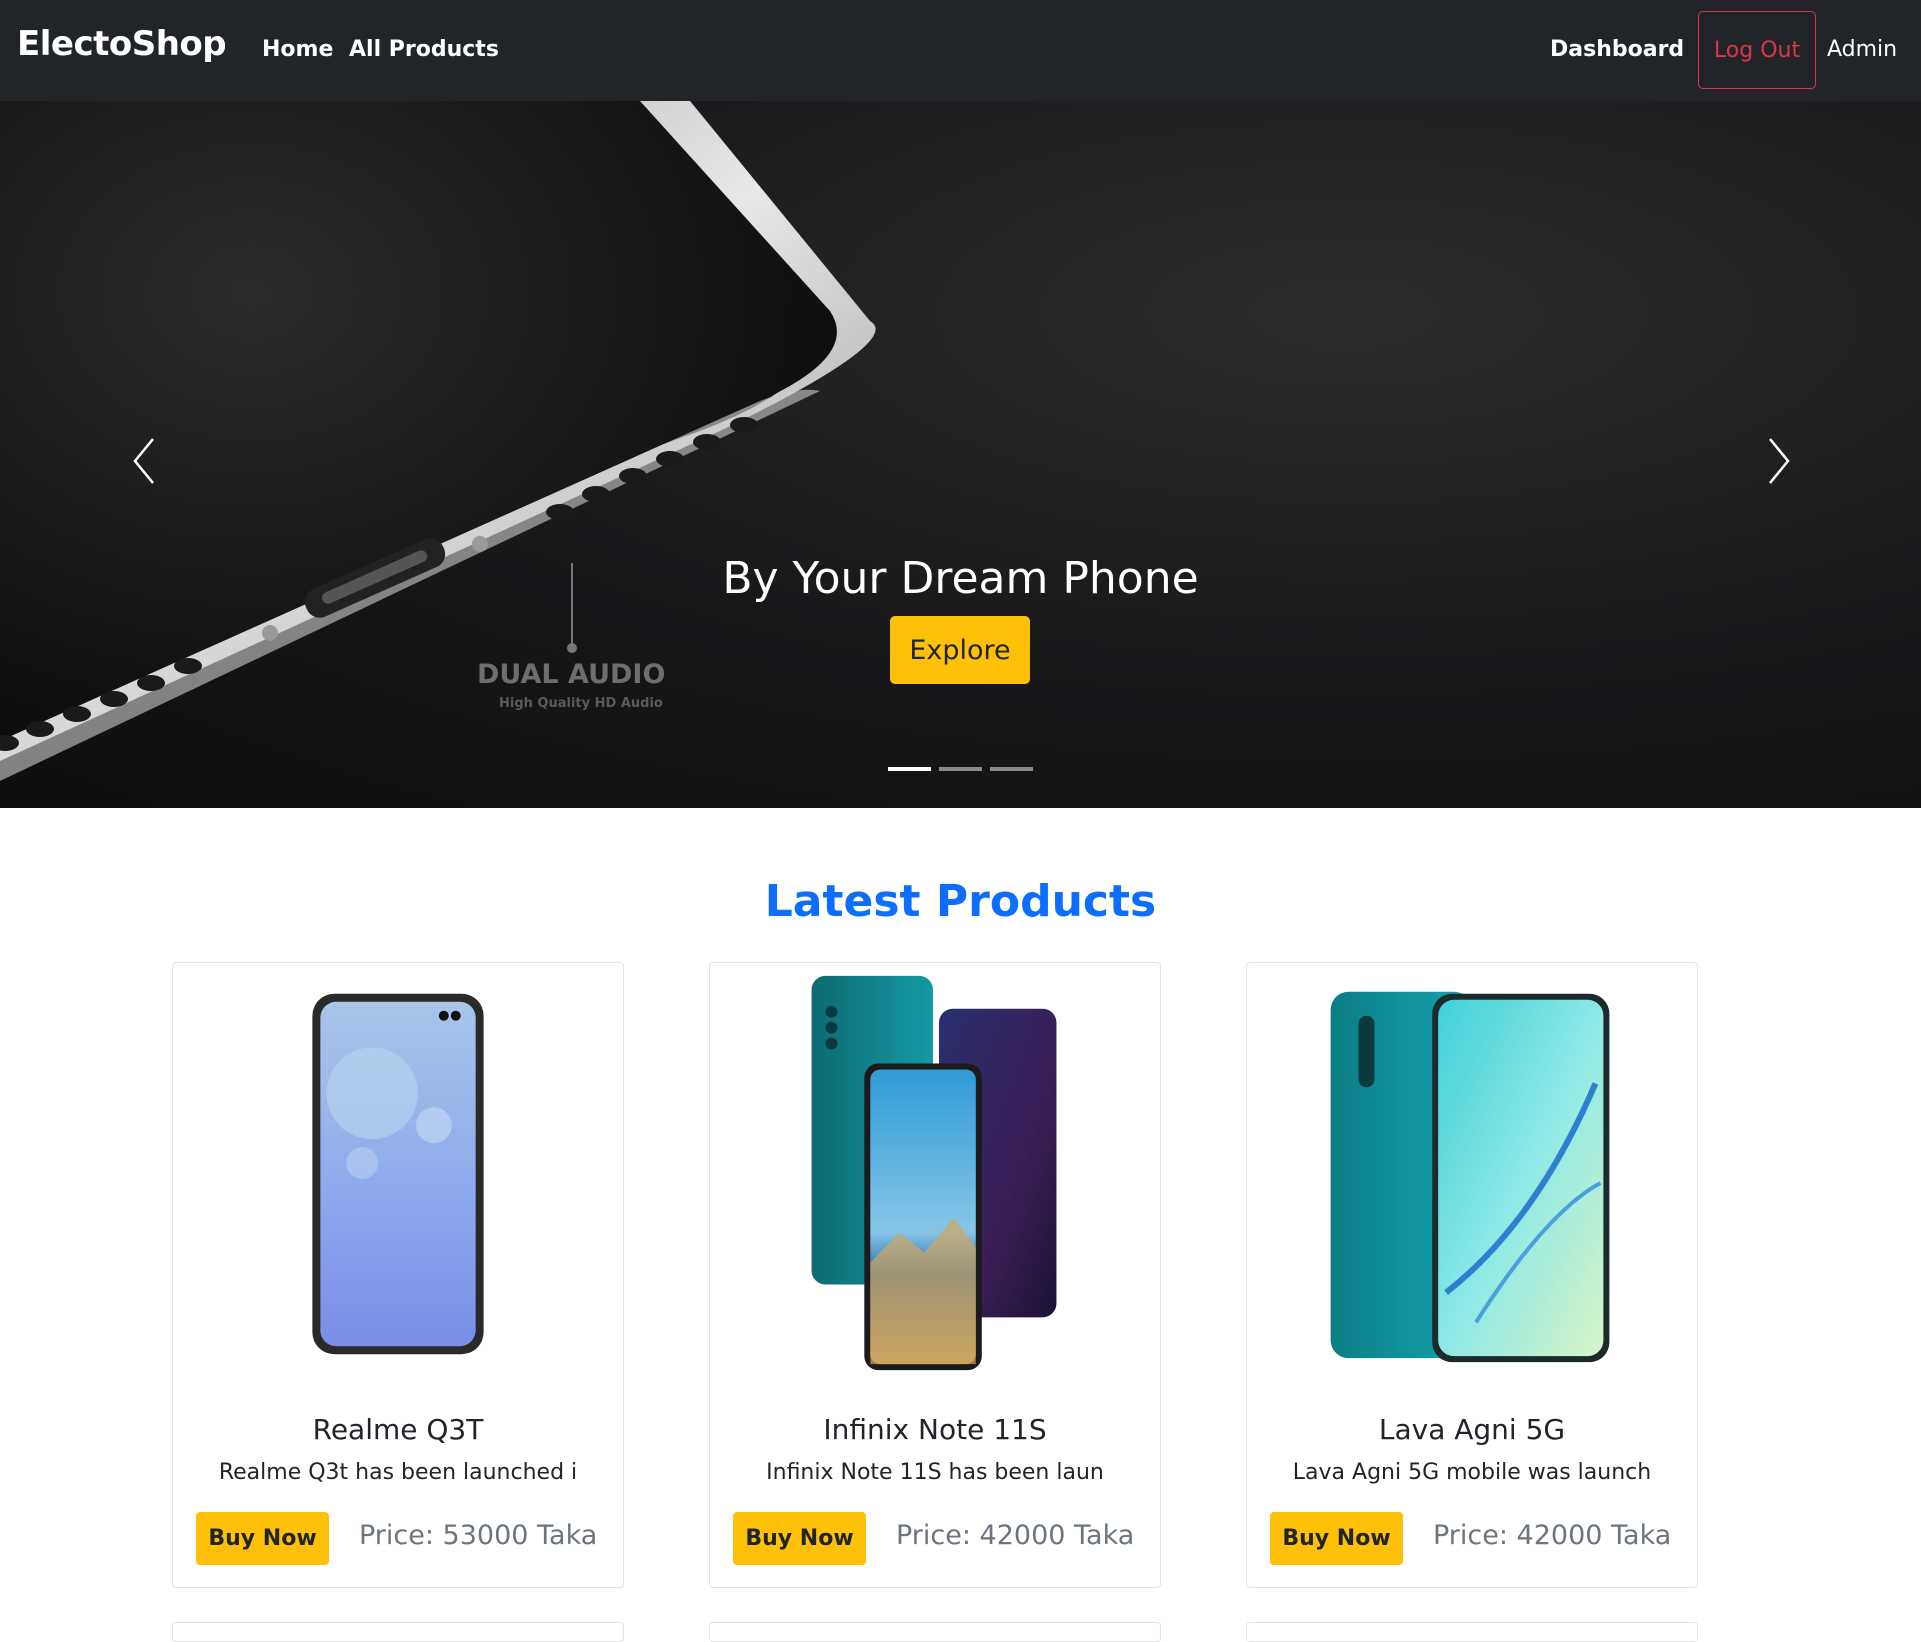 The width and height of the screenshot is (1921, 1642). What do you see at coordinates (398, 1472) in the screenshot?
I see `product-description: Realme Q3t has been launched i` at bounding box center [398, 1472].